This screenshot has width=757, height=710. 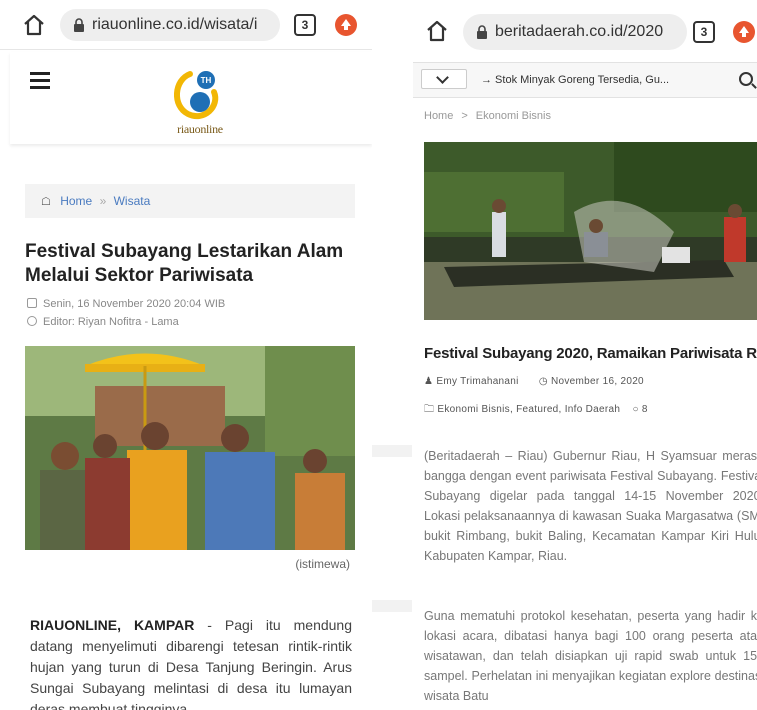 I want to click on site-logo: TH riauonline, so click(x=200, y=101).